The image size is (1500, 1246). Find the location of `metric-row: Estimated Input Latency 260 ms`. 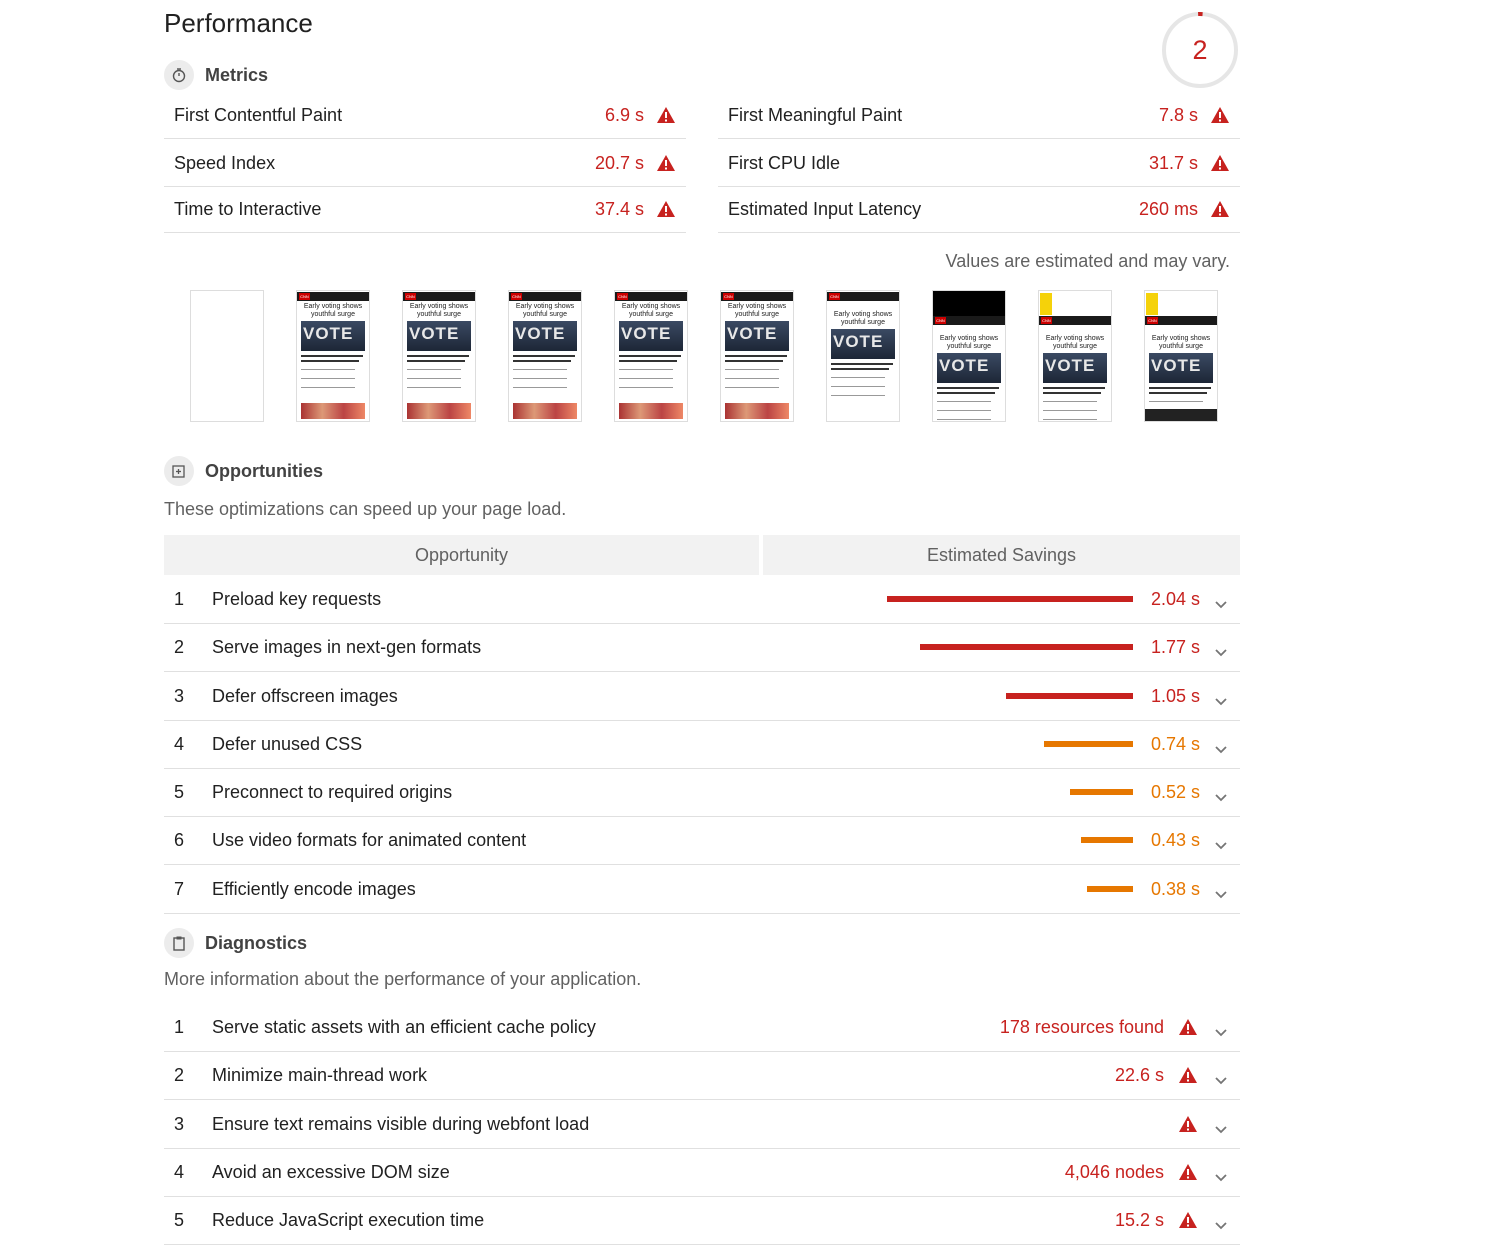

metric-row: Estimated Input Latency 260 ms is located at coordinates (979, 209).